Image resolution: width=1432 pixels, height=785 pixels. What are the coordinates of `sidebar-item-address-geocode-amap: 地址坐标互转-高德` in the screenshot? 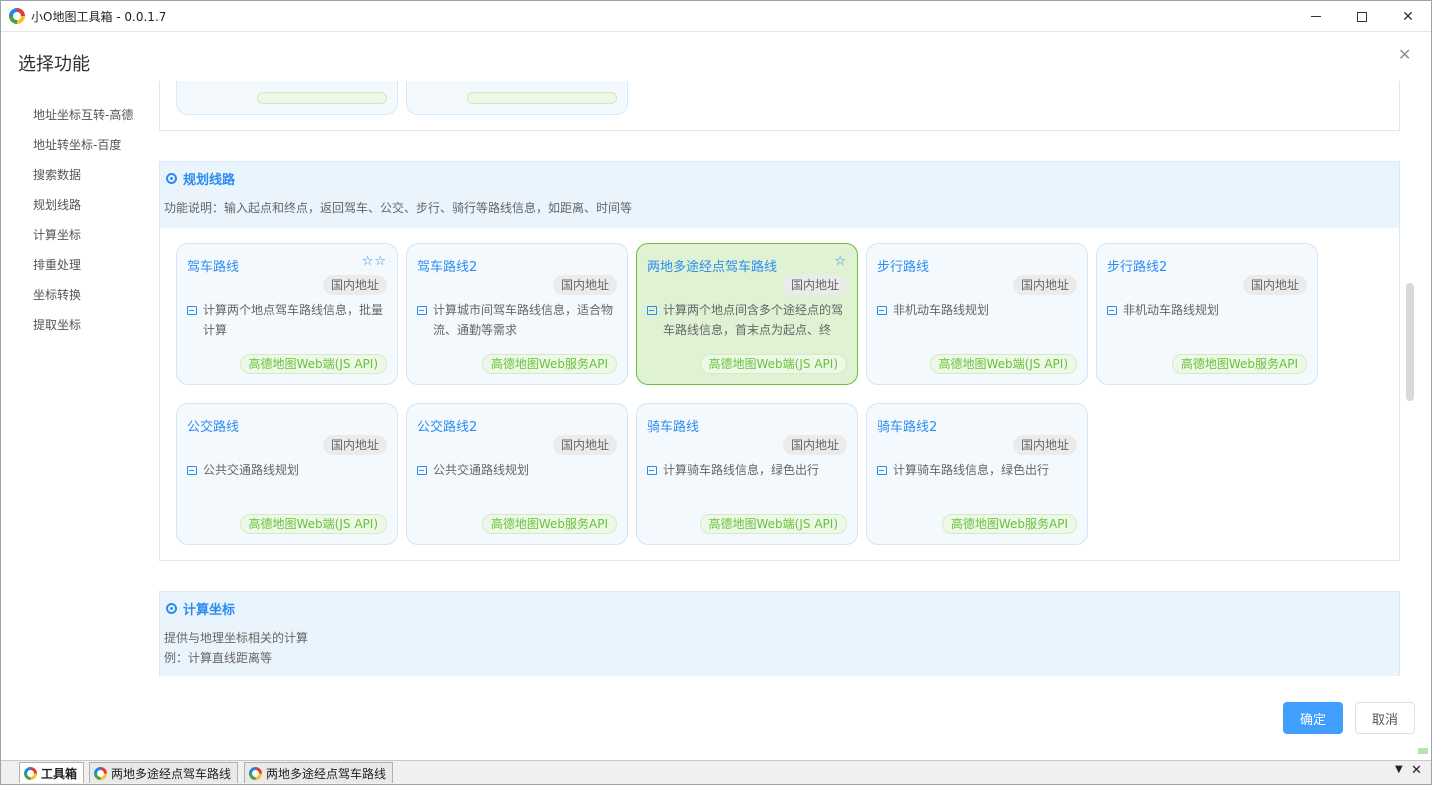 It's located at (93, 119).